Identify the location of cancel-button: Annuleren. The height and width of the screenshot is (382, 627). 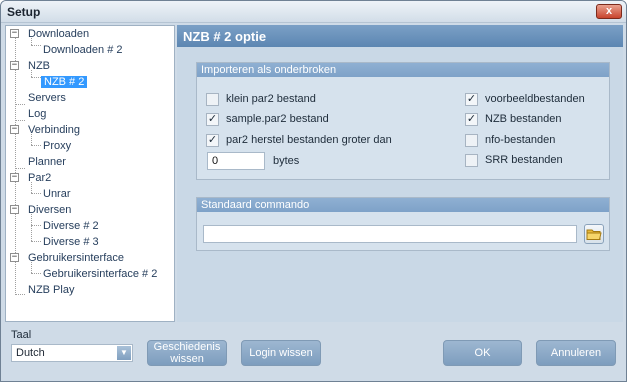
(576, 353).